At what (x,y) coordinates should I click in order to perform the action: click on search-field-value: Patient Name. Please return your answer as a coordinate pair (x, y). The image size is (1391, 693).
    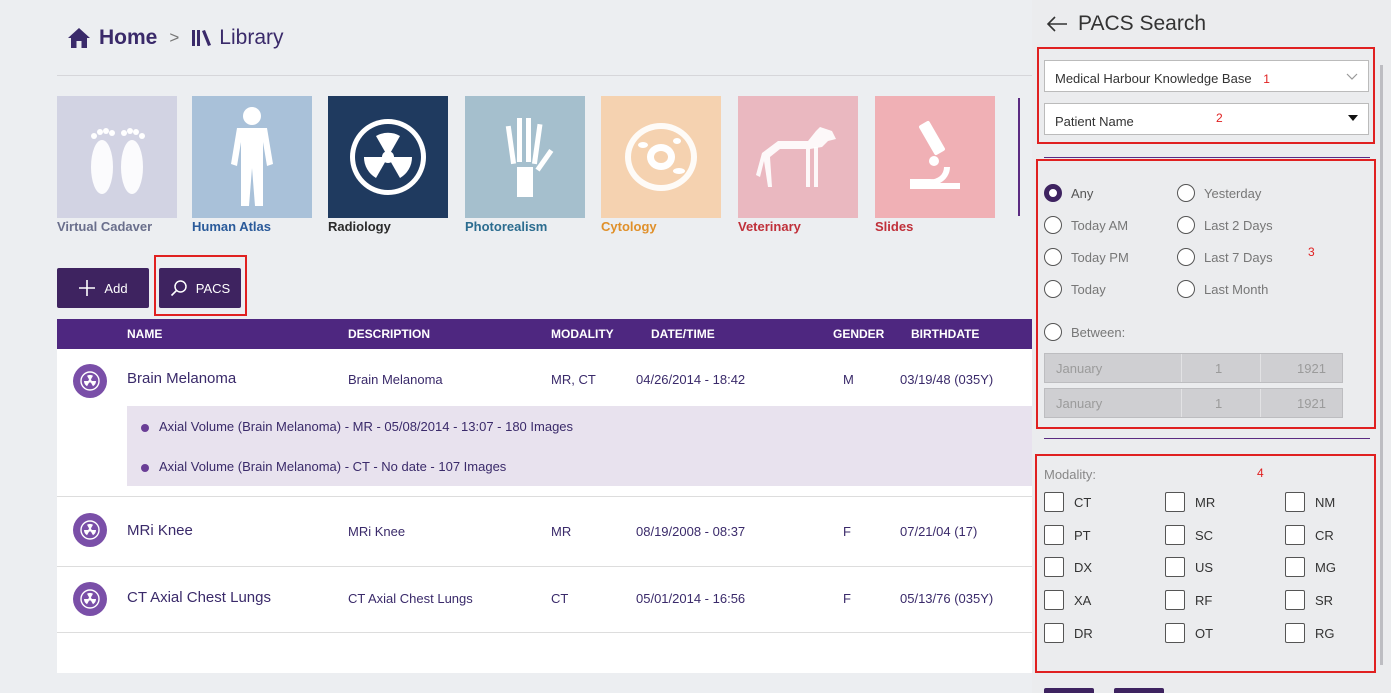
    Looking at the image, I should click on (1094, 121).